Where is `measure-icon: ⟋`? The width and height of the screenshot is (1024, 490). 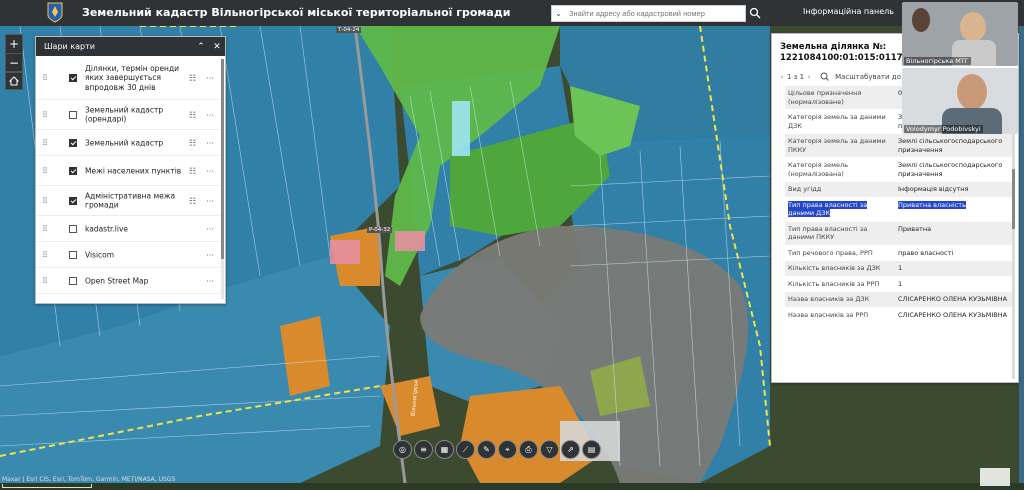
measure-icon: ⟋ is located at coordinates (465, 449).